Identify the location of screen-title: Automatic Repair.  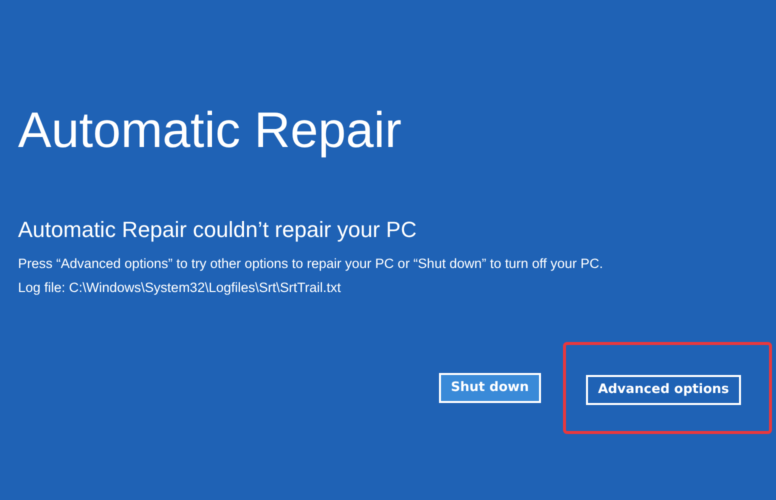
(210, 130).